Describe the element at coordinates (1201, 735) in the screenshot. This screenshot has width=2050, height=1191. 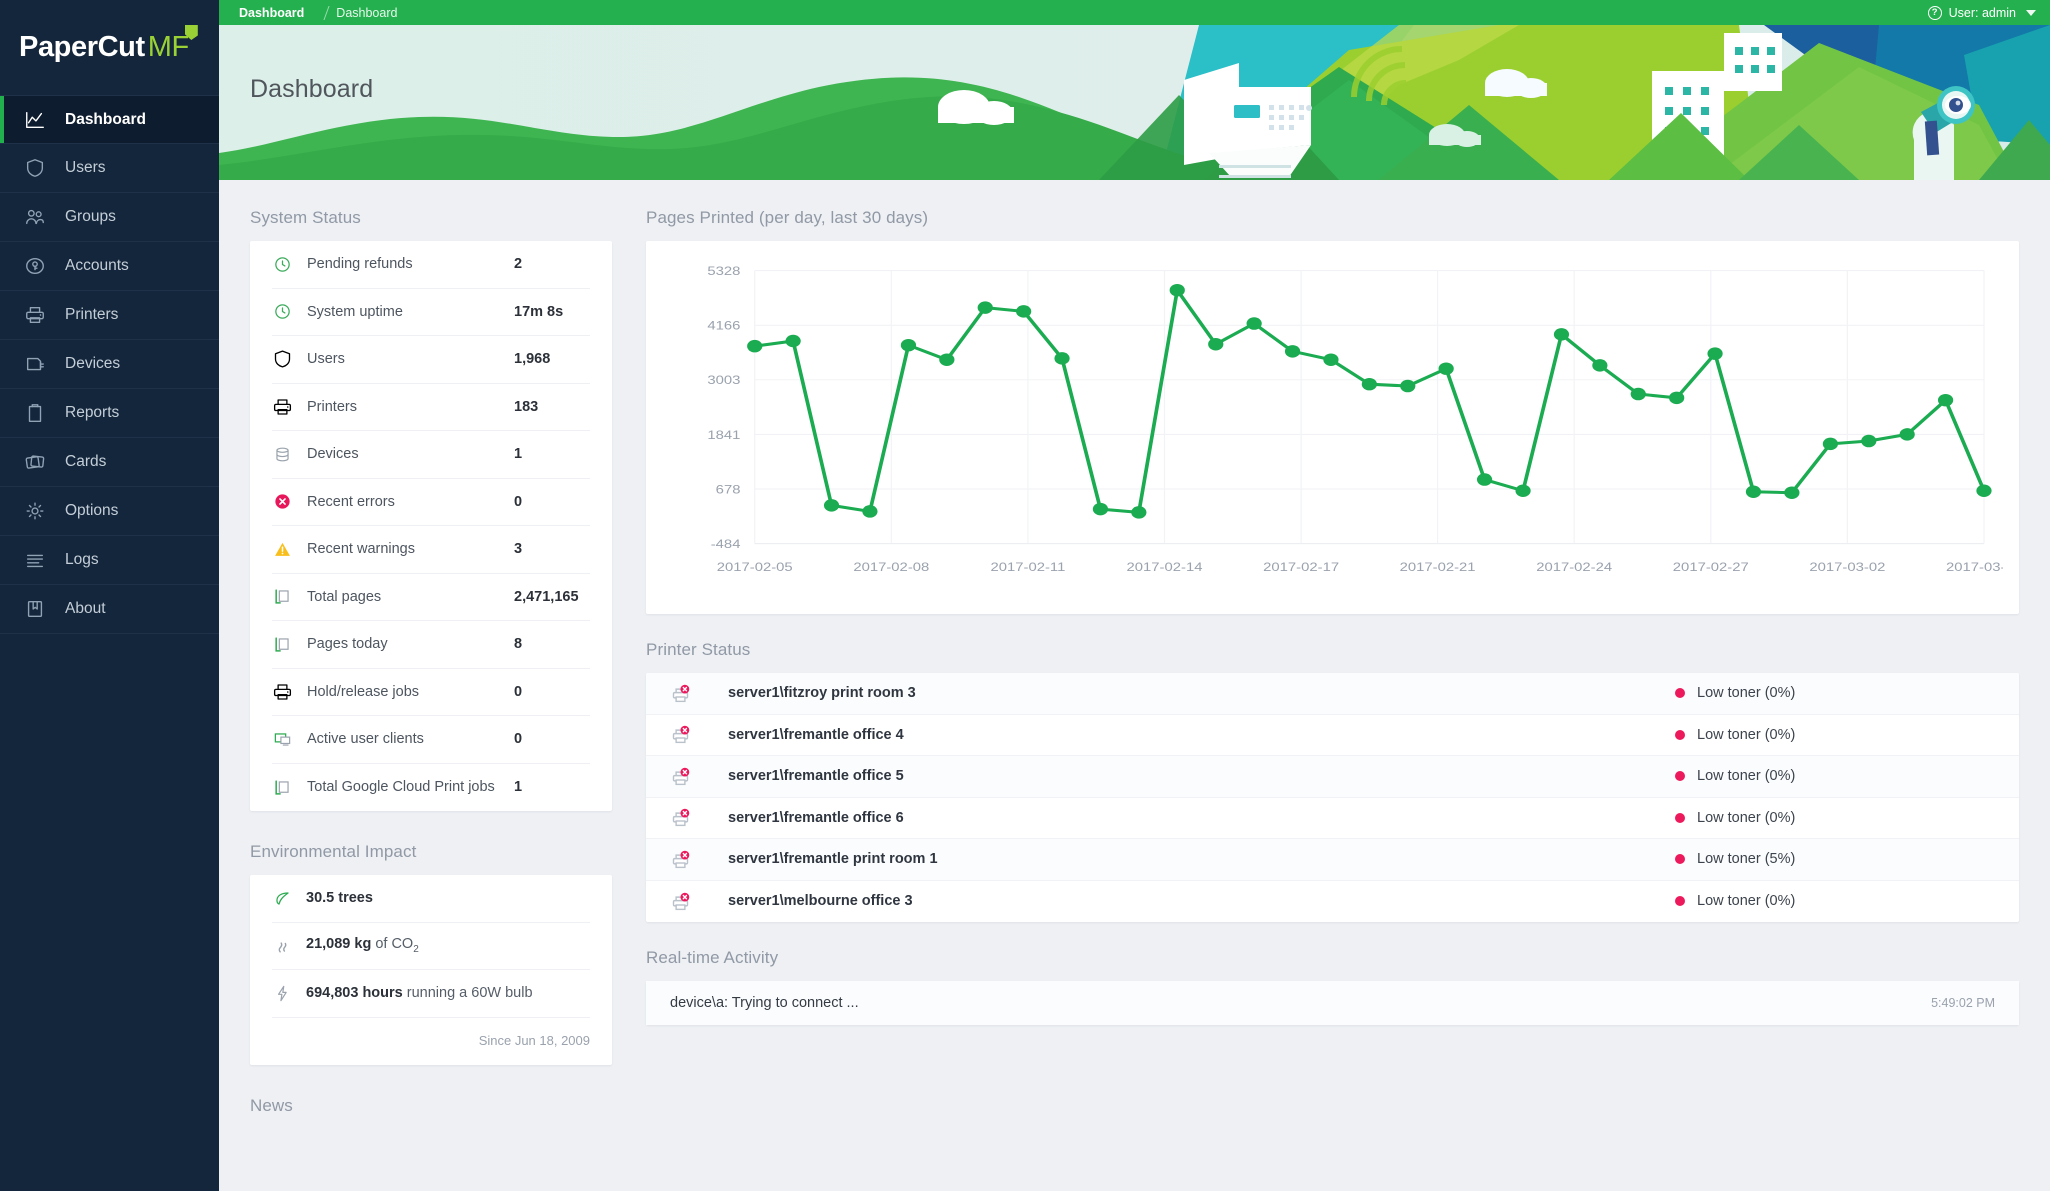
I see `printer-name: server1\fremantle office 4` at that location.